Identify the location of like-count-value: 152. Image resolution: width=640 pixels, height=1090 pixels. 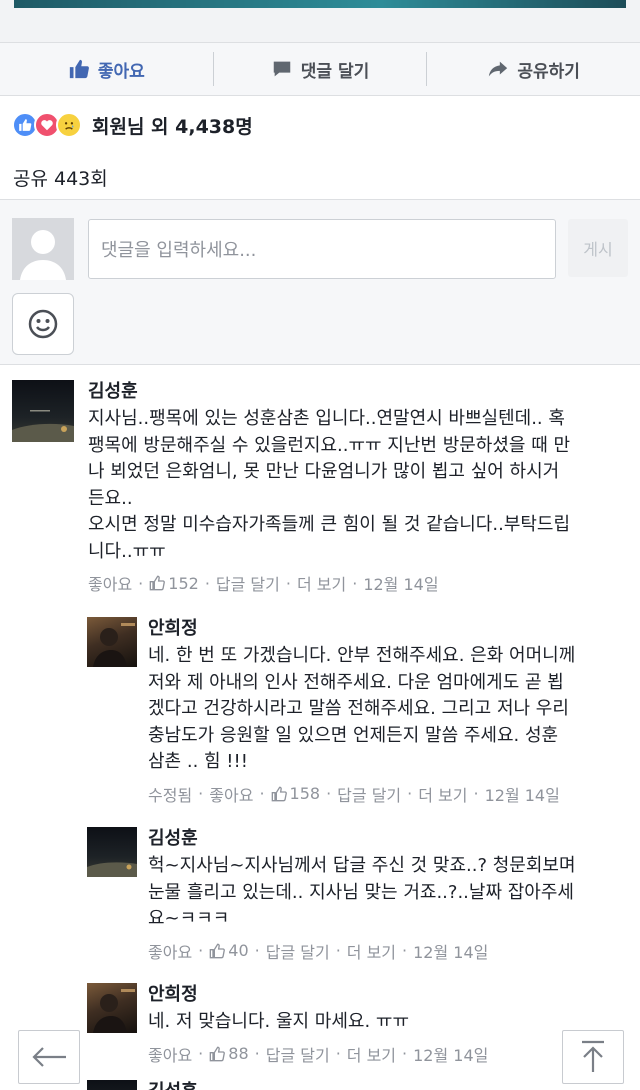
(183, 583).